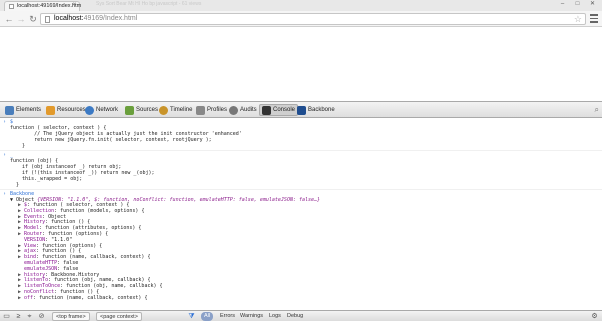 This screenshot has width=602, height=321. I want to click on forward-arrow-icon: →, so click(21, 19).